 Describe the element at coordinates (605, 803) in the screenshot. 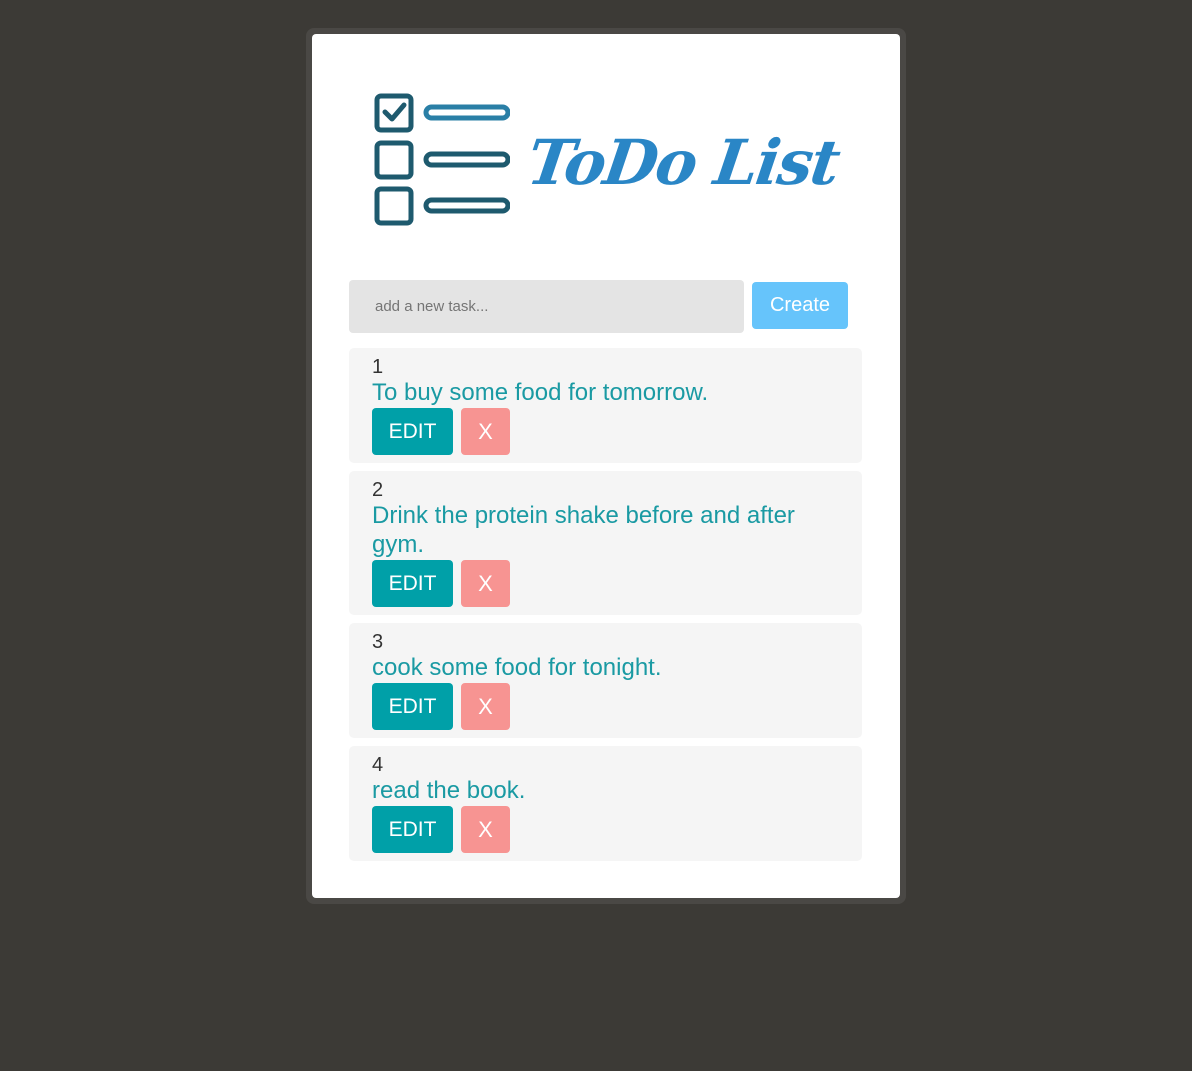

I see `todo-item: 4 read the book. EDIT X` at that location.